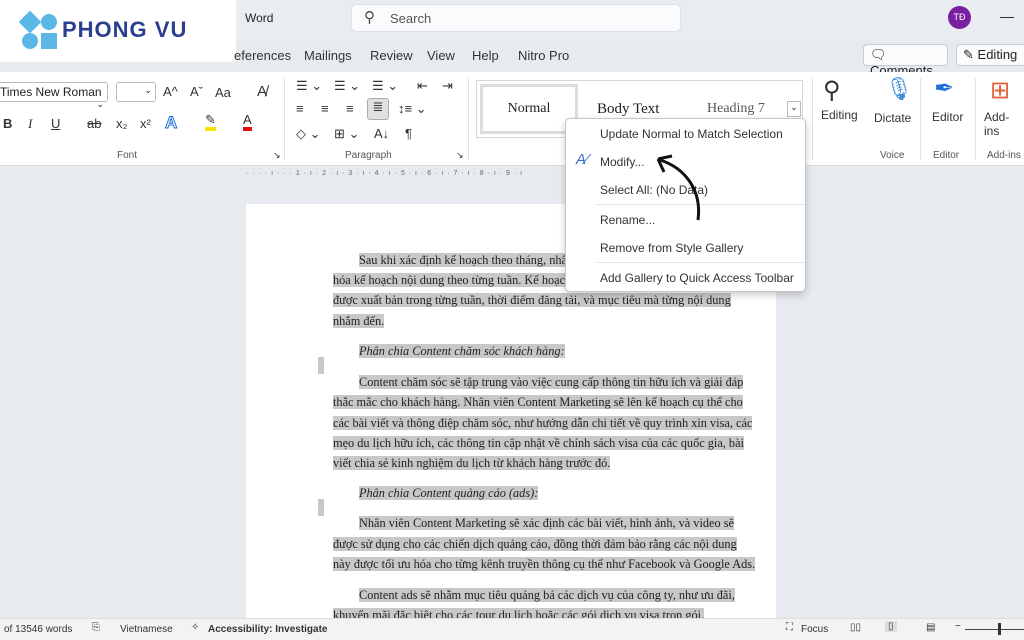 The height and width of the screenshot is (640, 1024). Describe the element at coordinates (210, 122) in the screenshot. I see `highlight-icon: ✎` at that location.